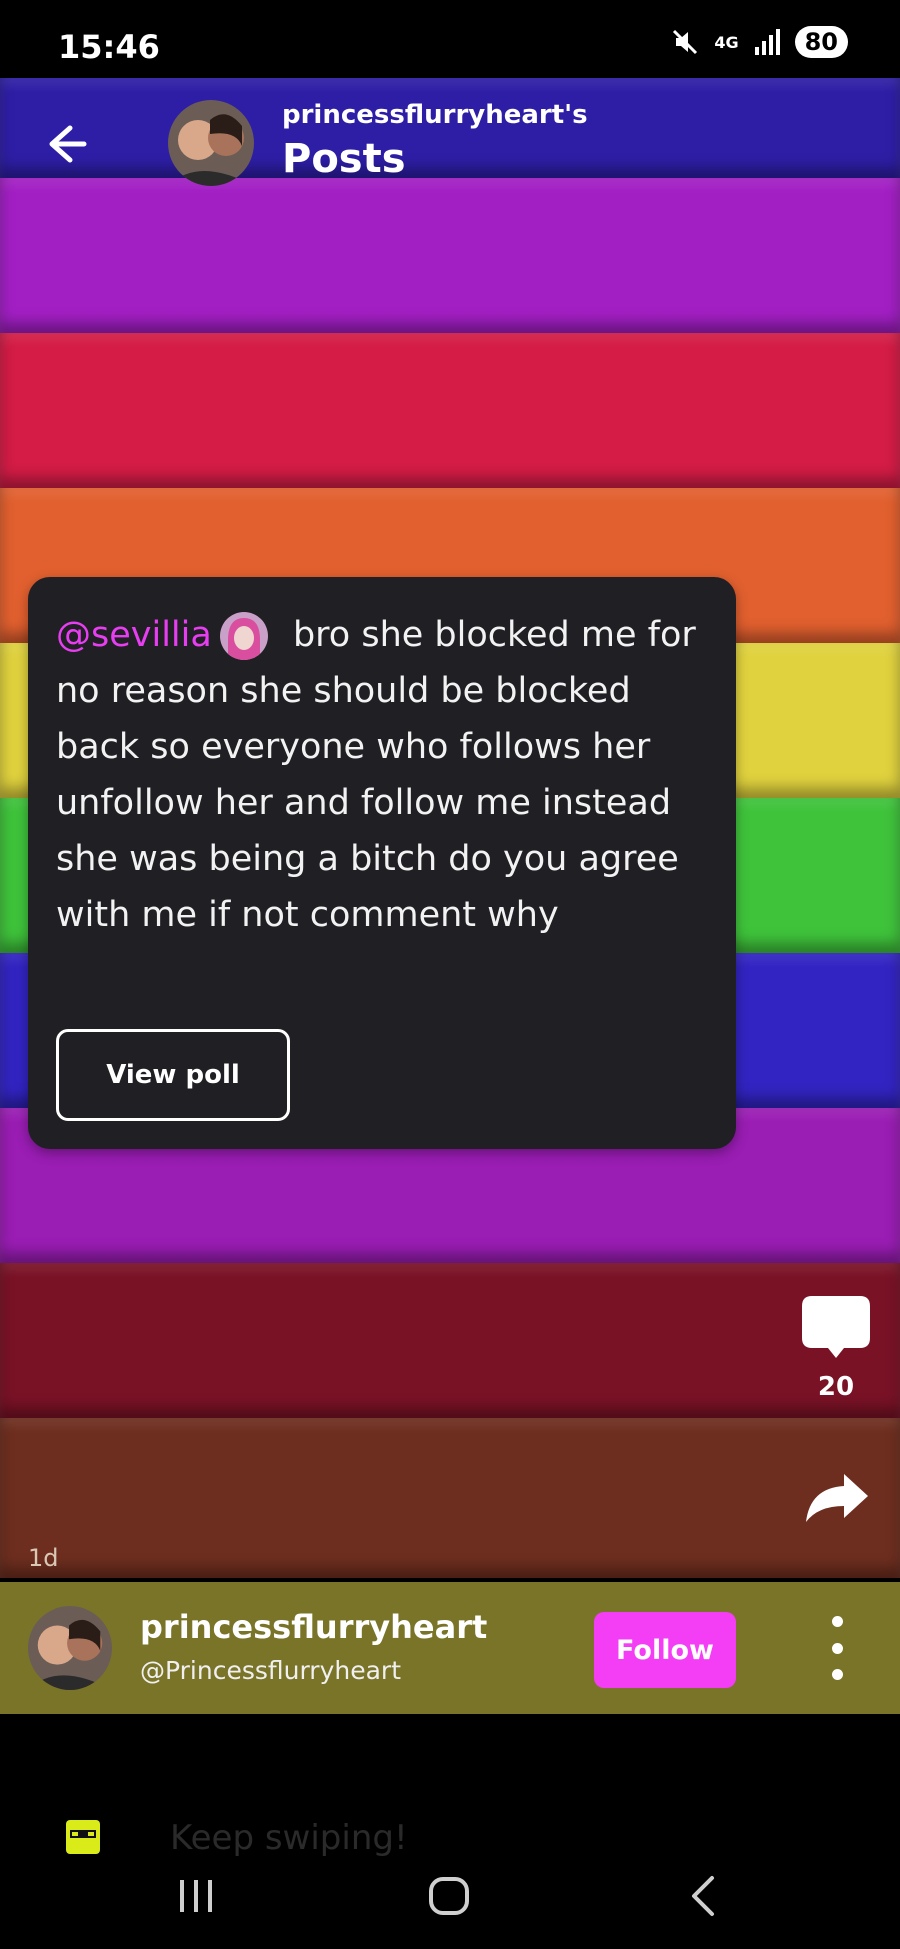 The height and width of the screenshot is (1949, 900). What do you see at coordinates (43, 1558) in the screenshot?
I see `post-time: 1d` at bounding box center [43, 1558].